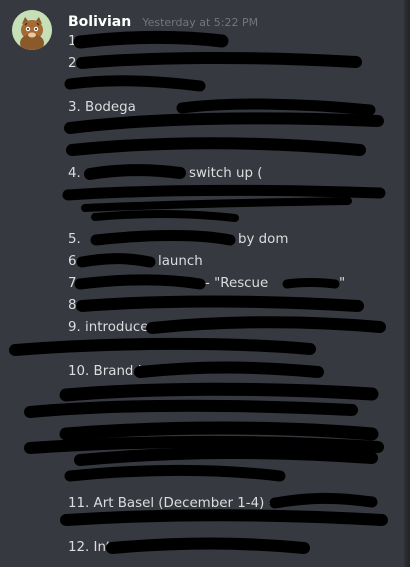  What do you see at coordinates (74, 261) in the screenshot?
I see `list-item-6: 6.` at bounding box center [74, 261].